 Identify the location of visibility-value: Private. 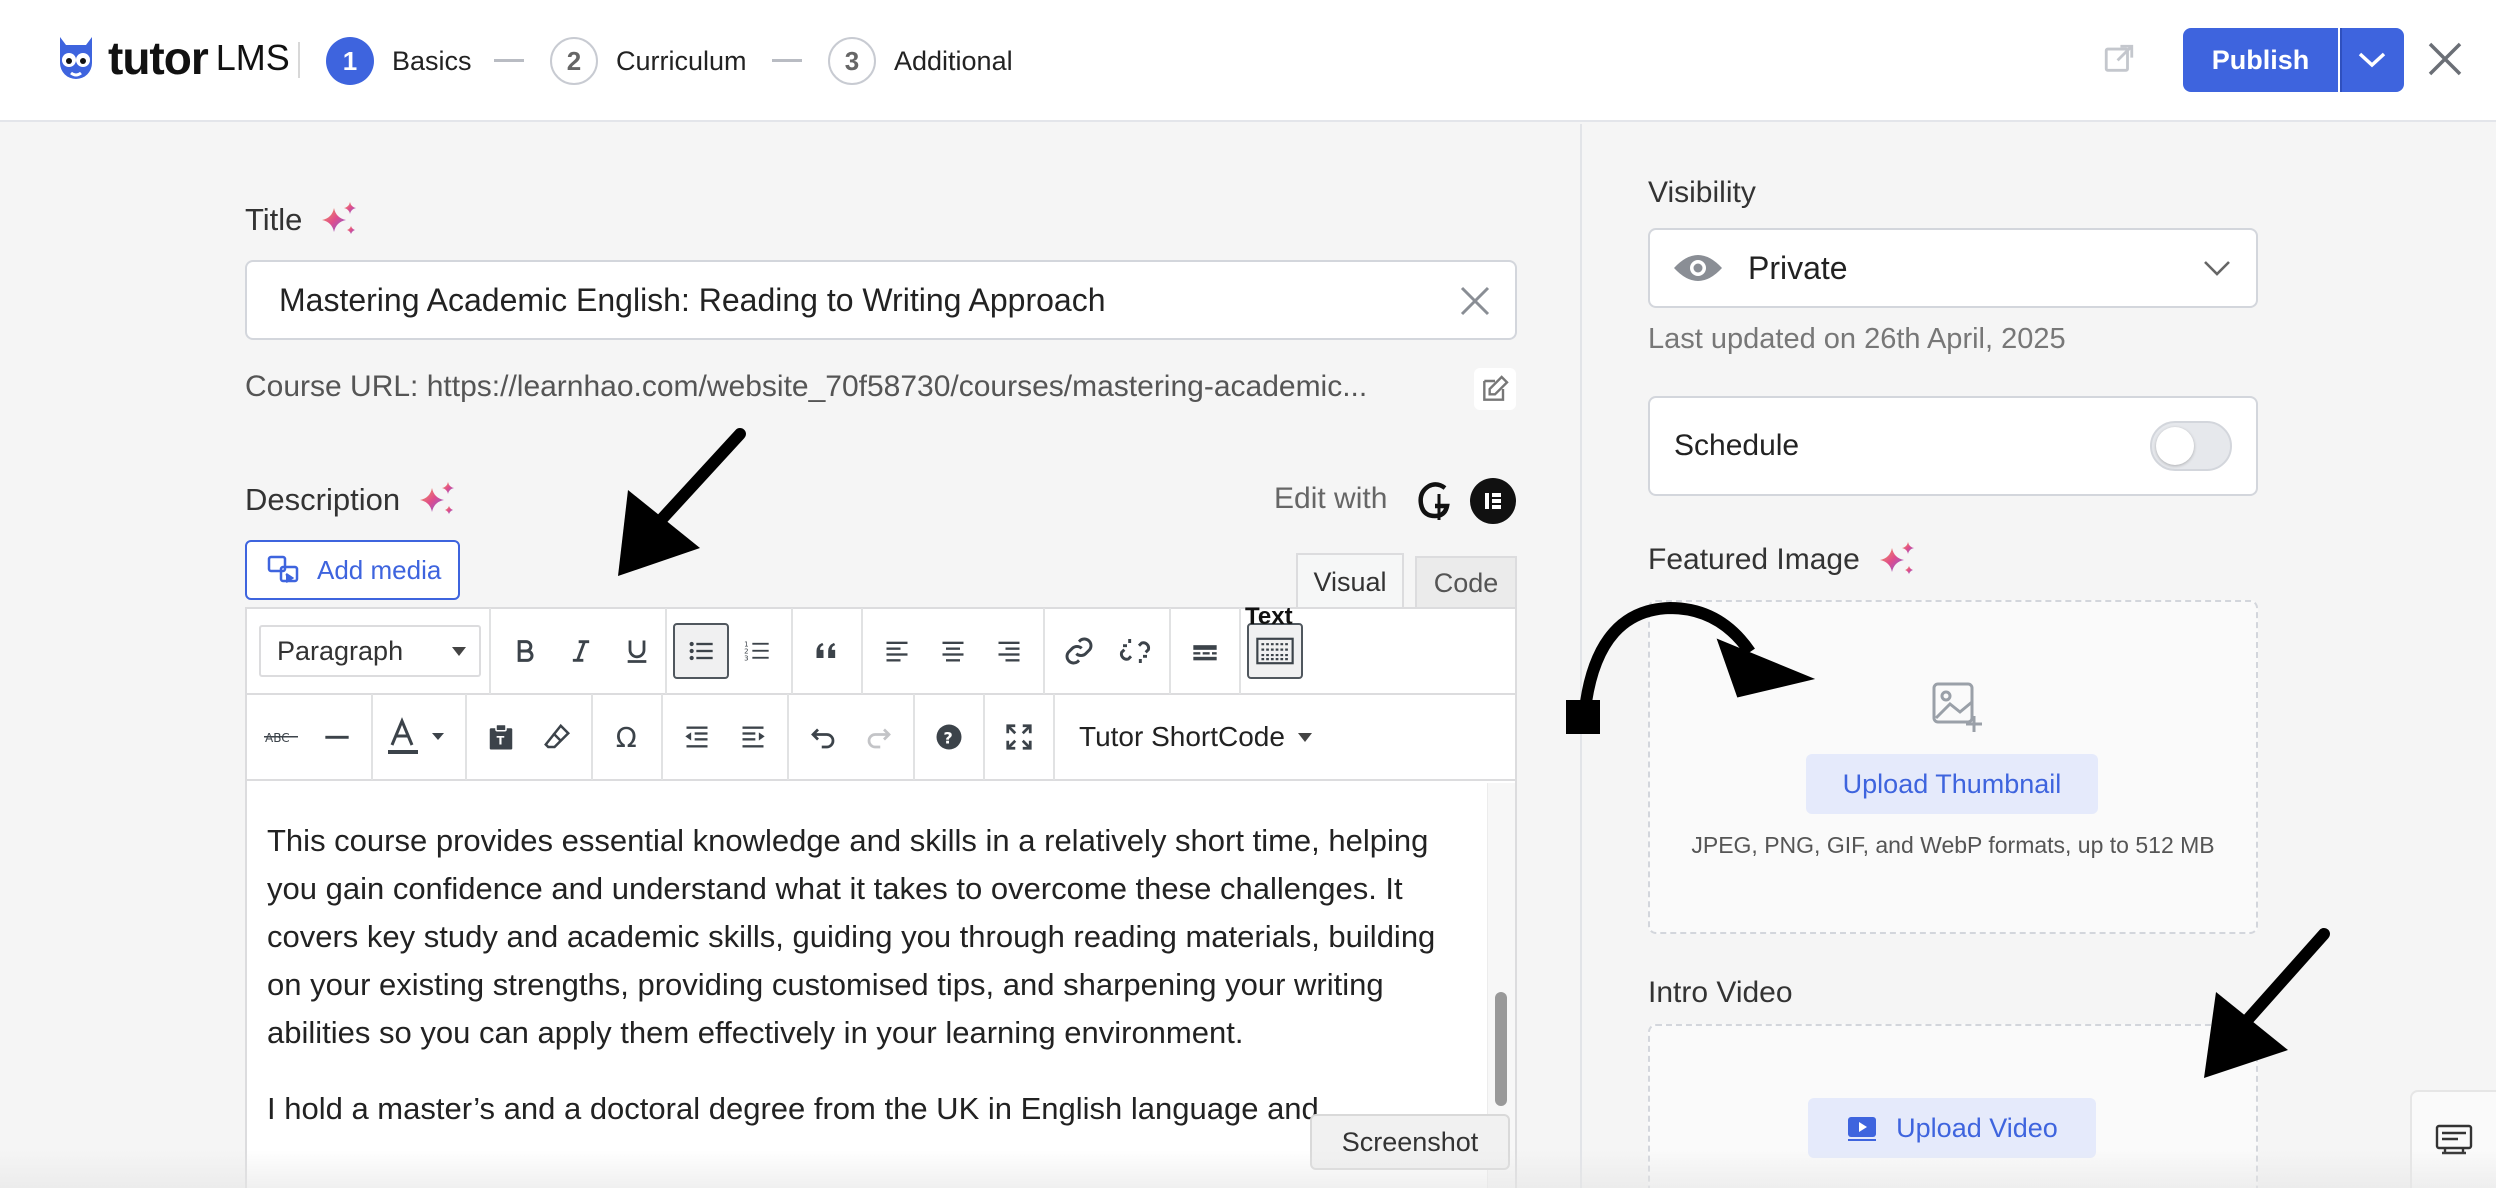
(1798, 267).